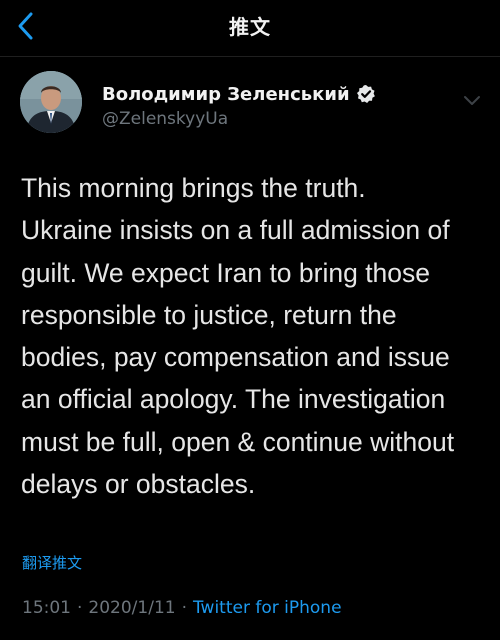 This screenshot has height=640, width=500. I want to click on author-name-row: Володимир Зеленський, so click(239, 94).